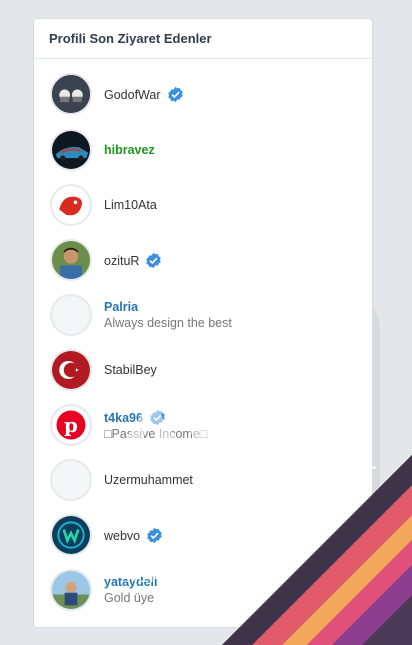 The height and width of the screenshot is (645, 412). I want to click on visitor-subtitle: □Passive Income□, so click(156, 434).